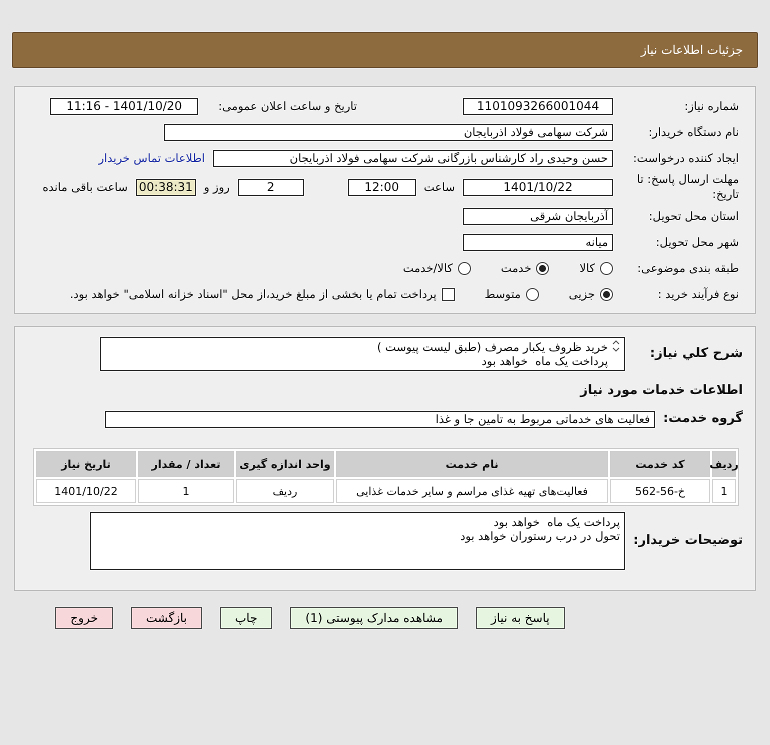  What do you see at coordinates (380, 419) in the screenshot?
I see `service-group-field: فعالیت های خدماتی مربوط به تامین جا و غذا` at bounding box center [380, 419].